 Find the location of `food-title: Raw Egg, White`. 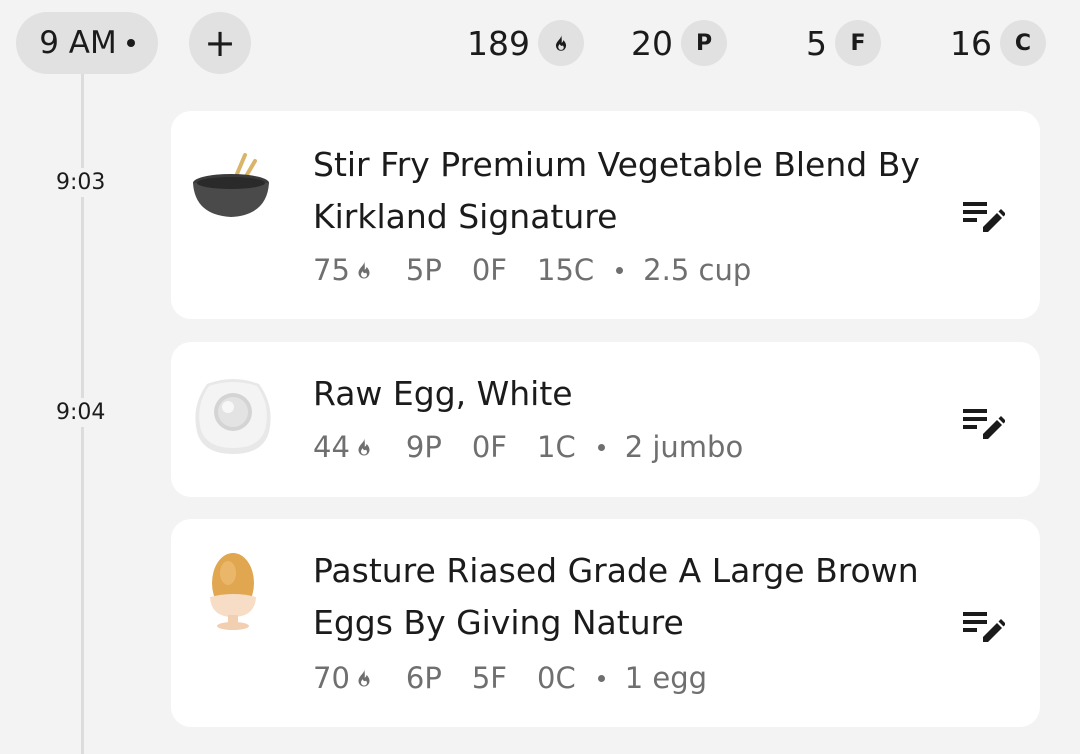

food-title: Raw Egg, White is located at coordinates (443, 393).